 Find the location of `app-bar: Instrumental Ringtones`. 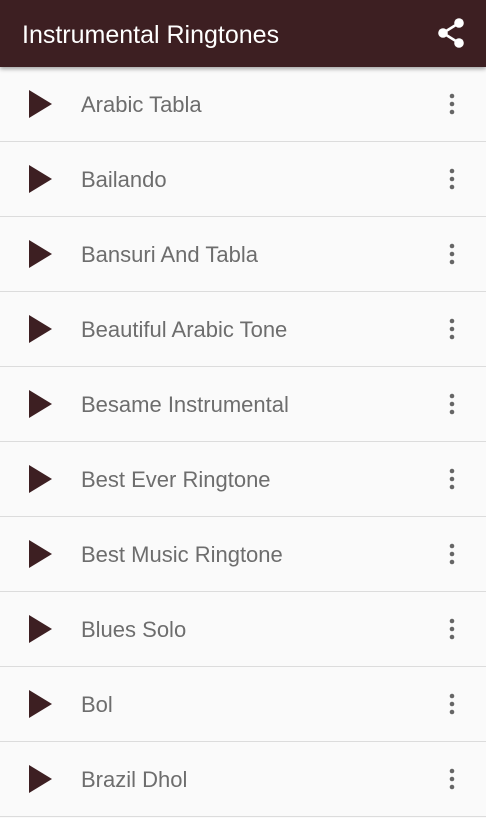

app-bar: Instrumental Ringtones is located at coordinates (243, 33).